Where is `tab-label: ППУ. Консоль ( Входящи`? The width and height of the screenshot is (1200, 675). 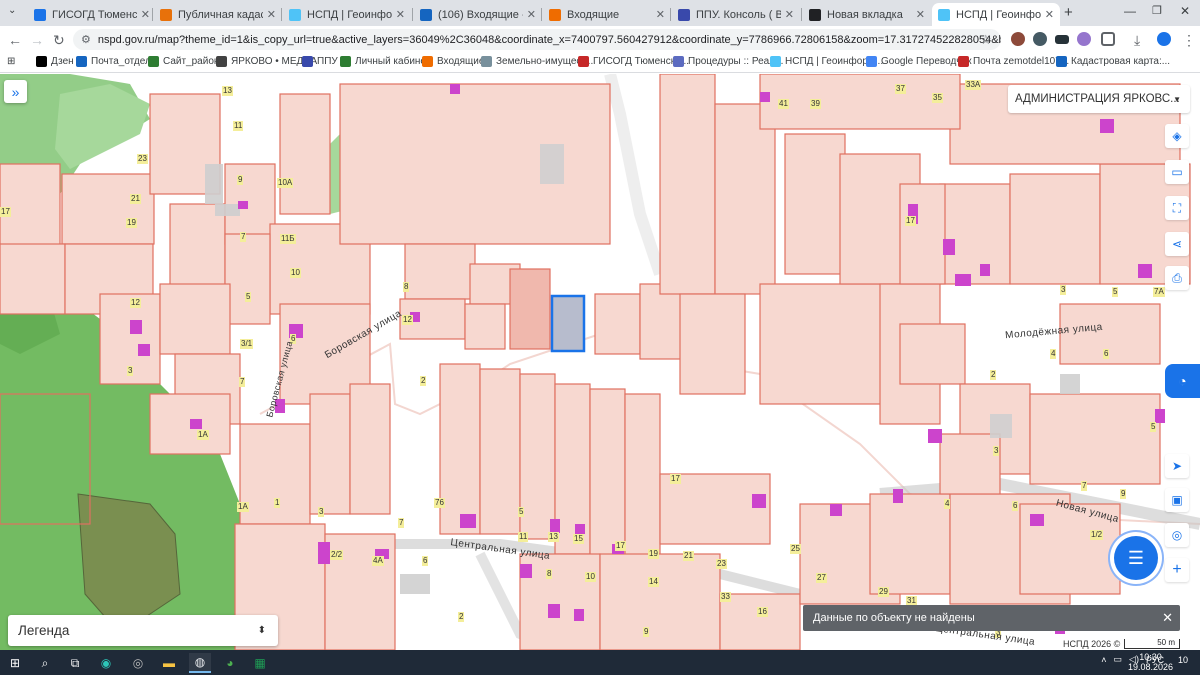 tab-label: ППУ. Консоль ( Входящи is located at coordinates (738, 14).